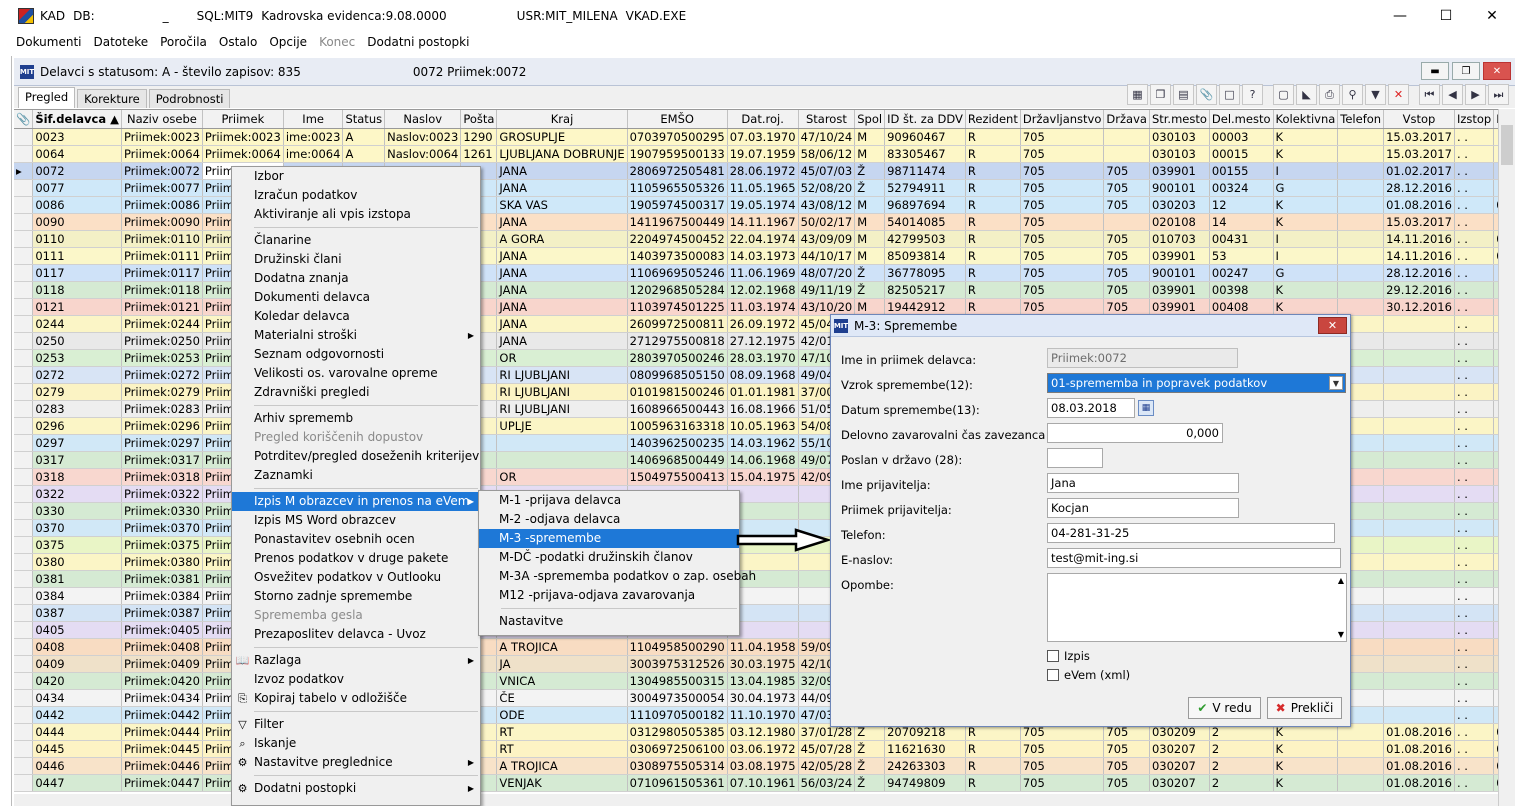  I want to click on previous-record-icon: ◀, so click(1452, 94).